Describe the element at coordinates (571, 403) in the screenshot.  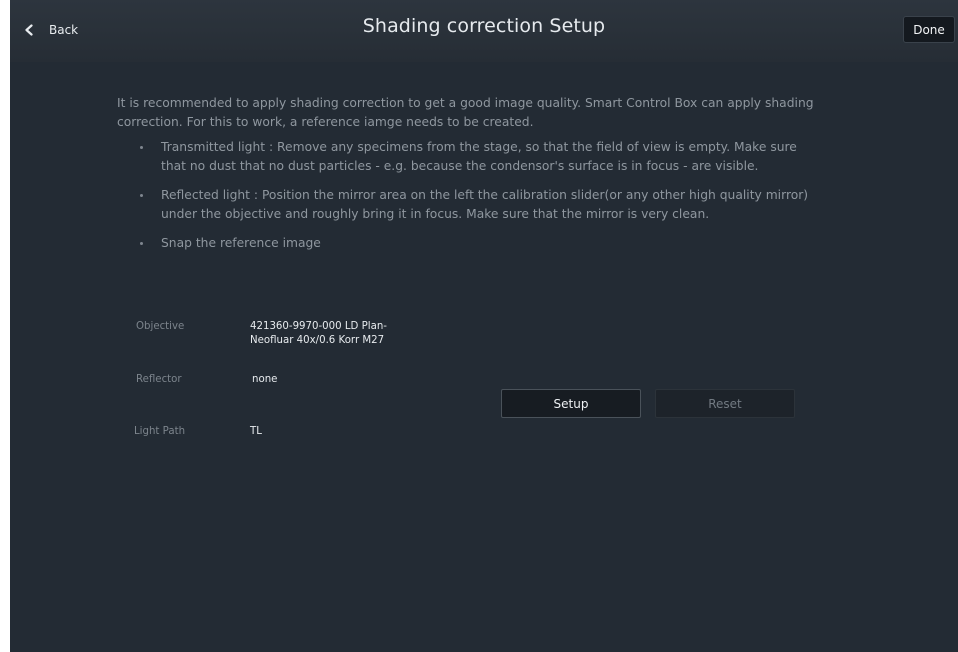
I see `setup-button: Setup` at that location.